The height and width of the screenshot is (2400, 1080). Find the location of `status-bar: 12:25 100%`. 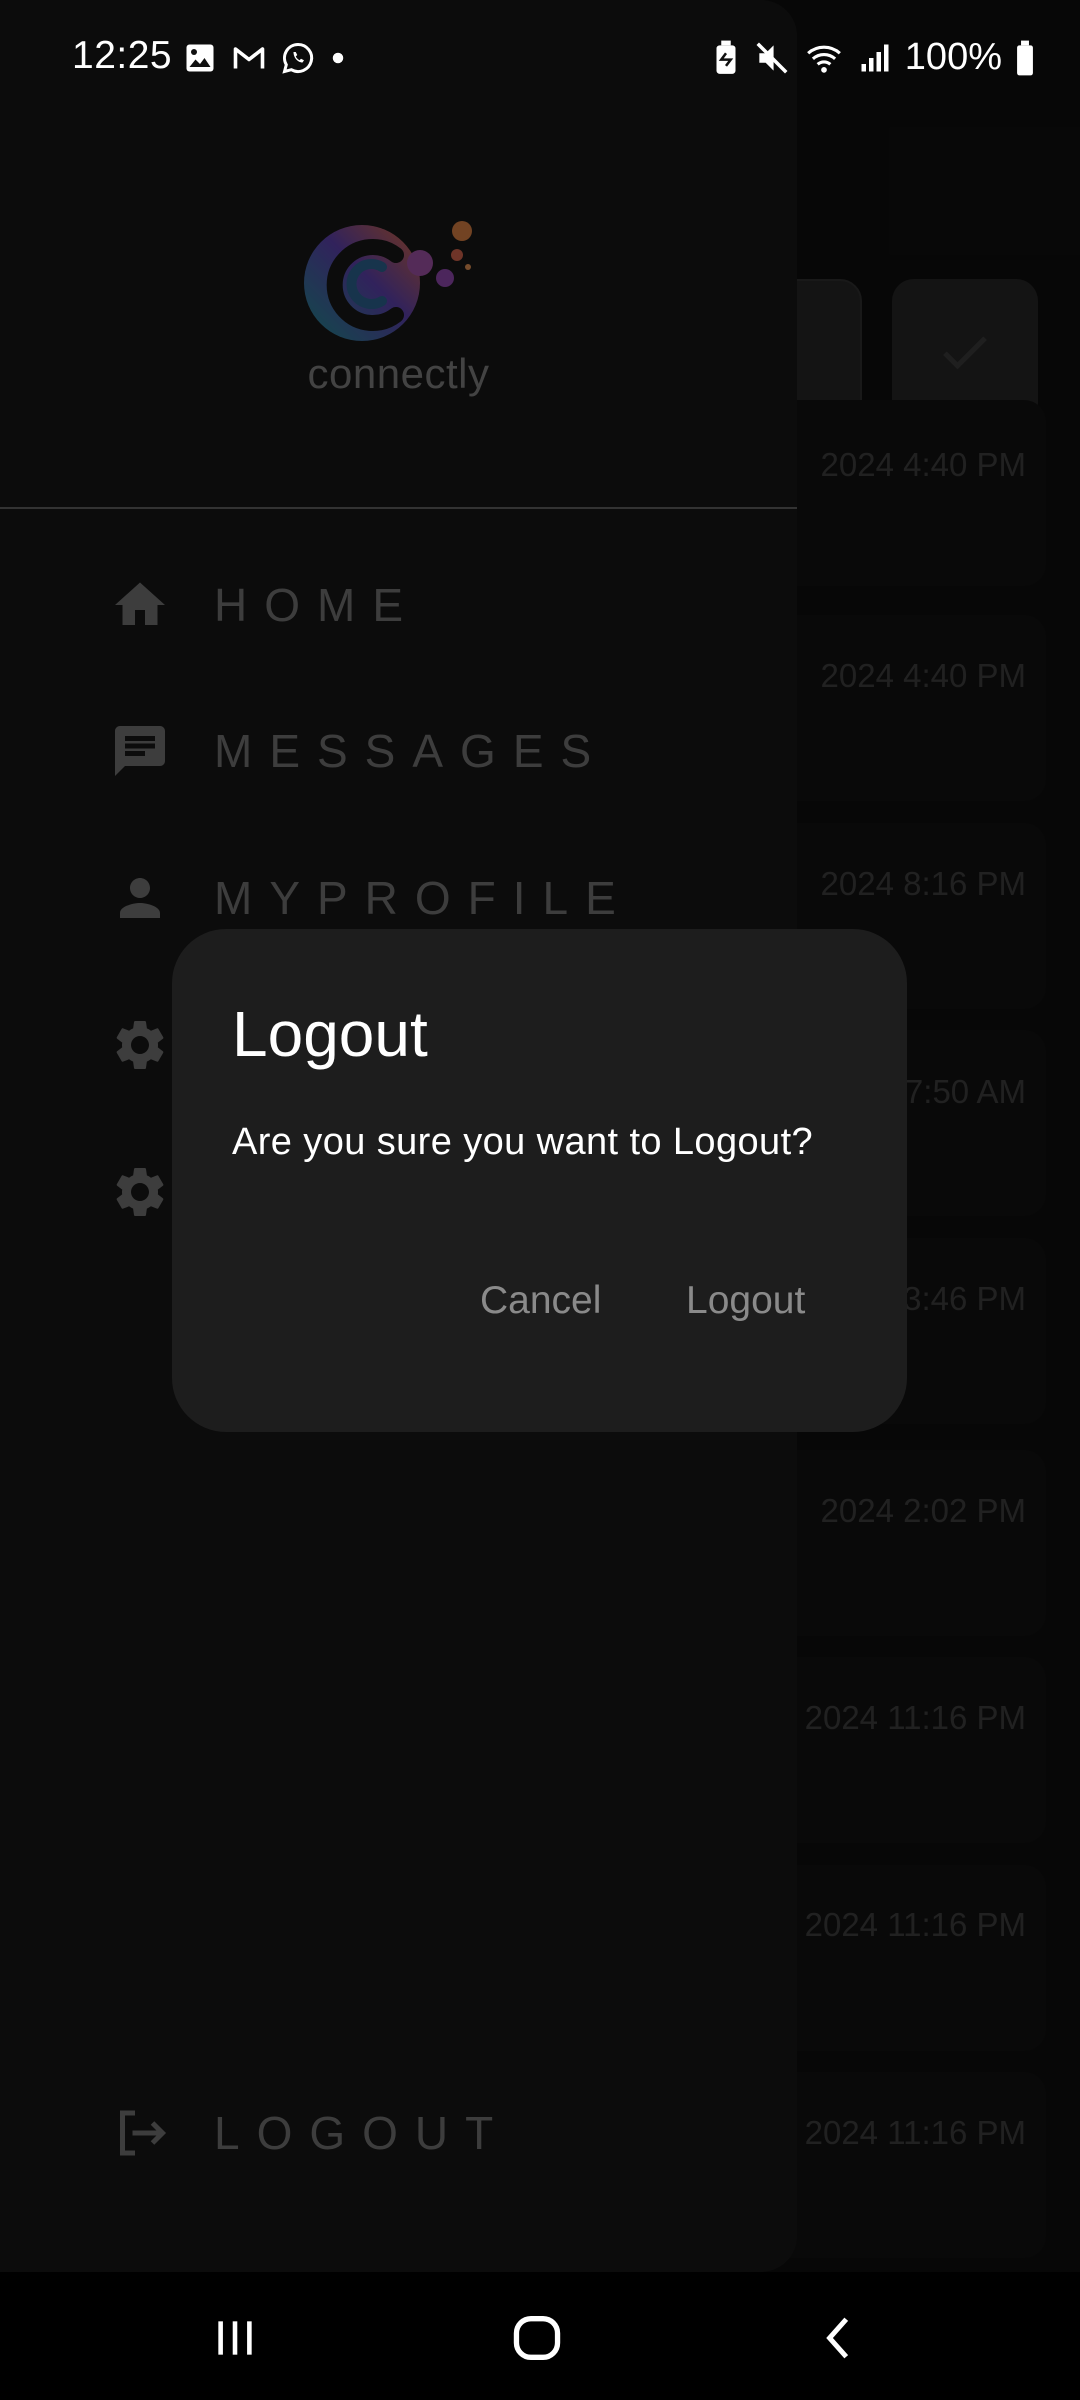

status-bar: 12:25 100% is located at coordinates (540, 60).